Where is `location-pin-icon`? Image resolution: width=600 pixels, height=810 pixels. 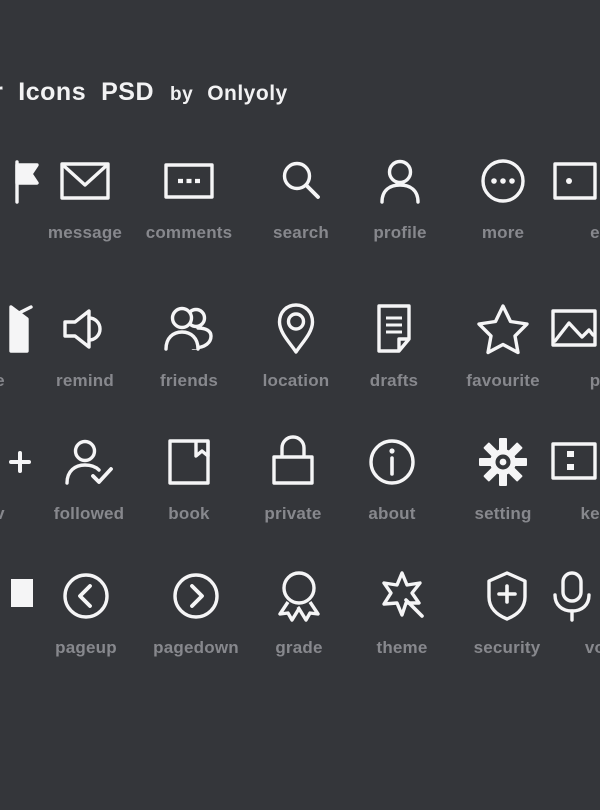 location-pin-icon is located at coordinates (296, 329).